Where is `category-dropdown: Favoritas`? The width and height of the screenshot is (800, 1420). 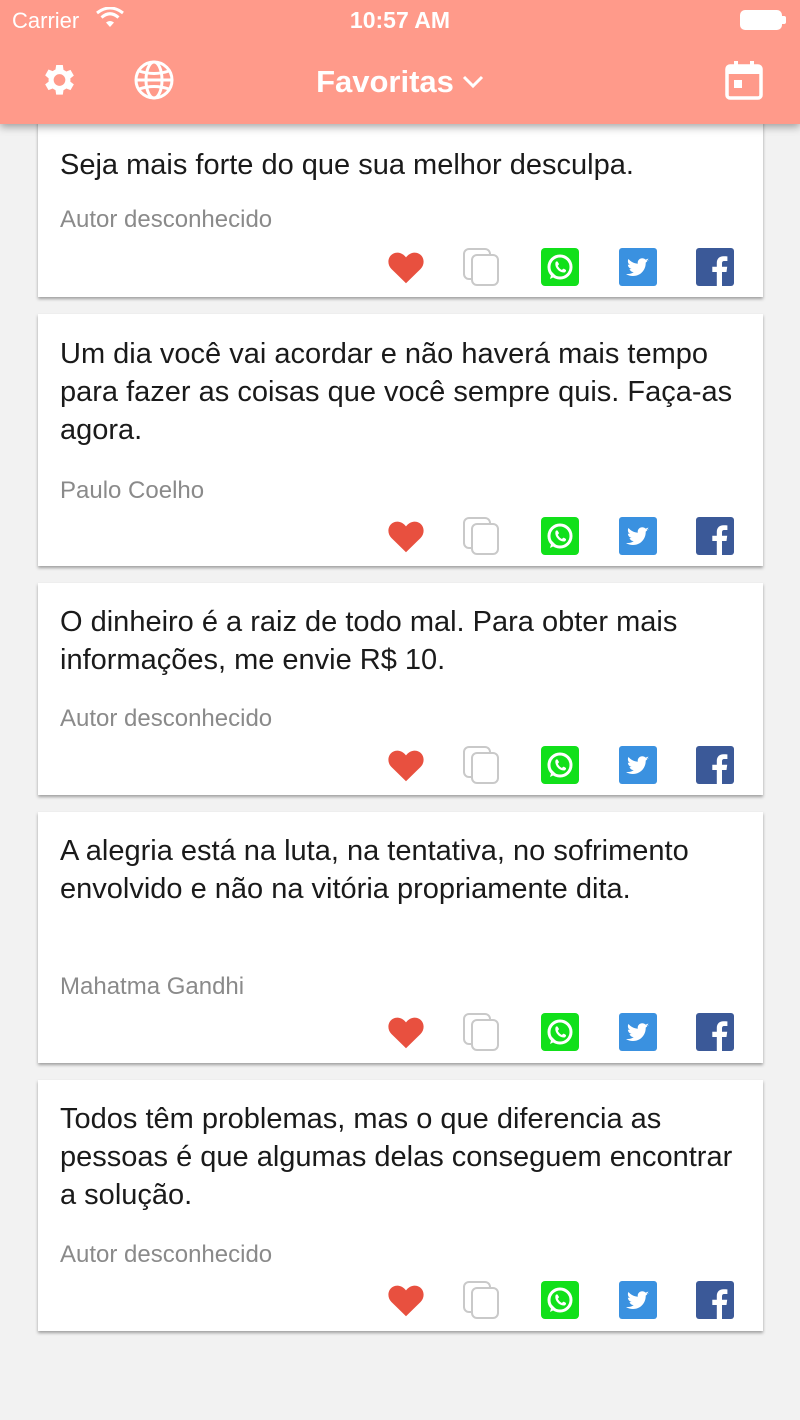
category-dropdown: Favoritas is located at coordinates (400, 82).